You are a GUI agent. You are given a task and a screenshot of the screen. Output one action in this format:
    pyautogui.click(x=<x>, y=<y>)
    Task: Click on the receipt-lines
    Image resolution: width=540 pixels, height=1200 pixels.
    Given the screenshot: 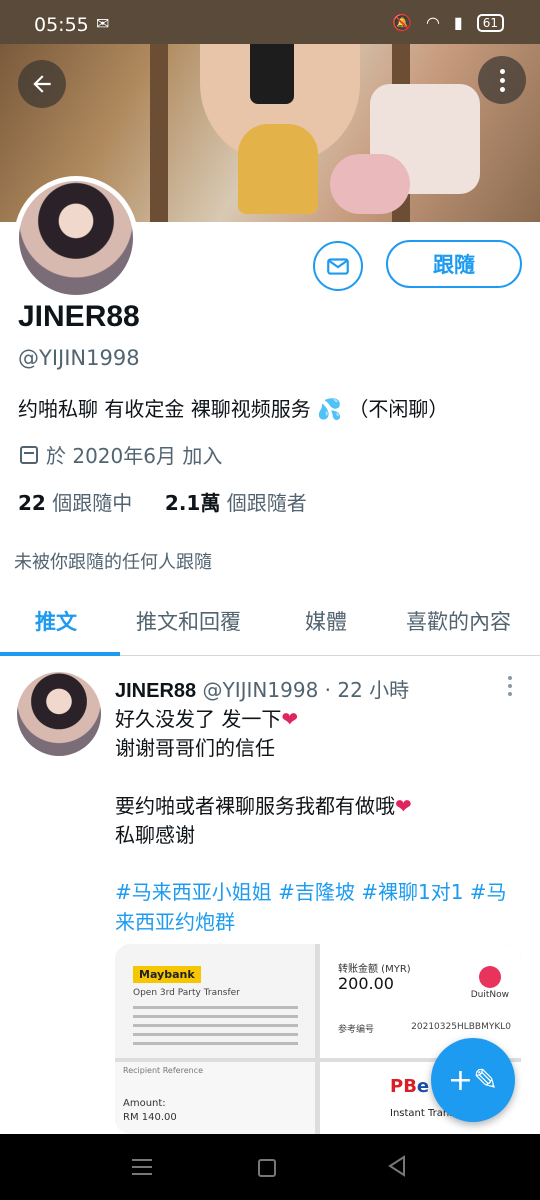 What is the action you would take?
    pyautogui.click(x=215, y=1028)
    